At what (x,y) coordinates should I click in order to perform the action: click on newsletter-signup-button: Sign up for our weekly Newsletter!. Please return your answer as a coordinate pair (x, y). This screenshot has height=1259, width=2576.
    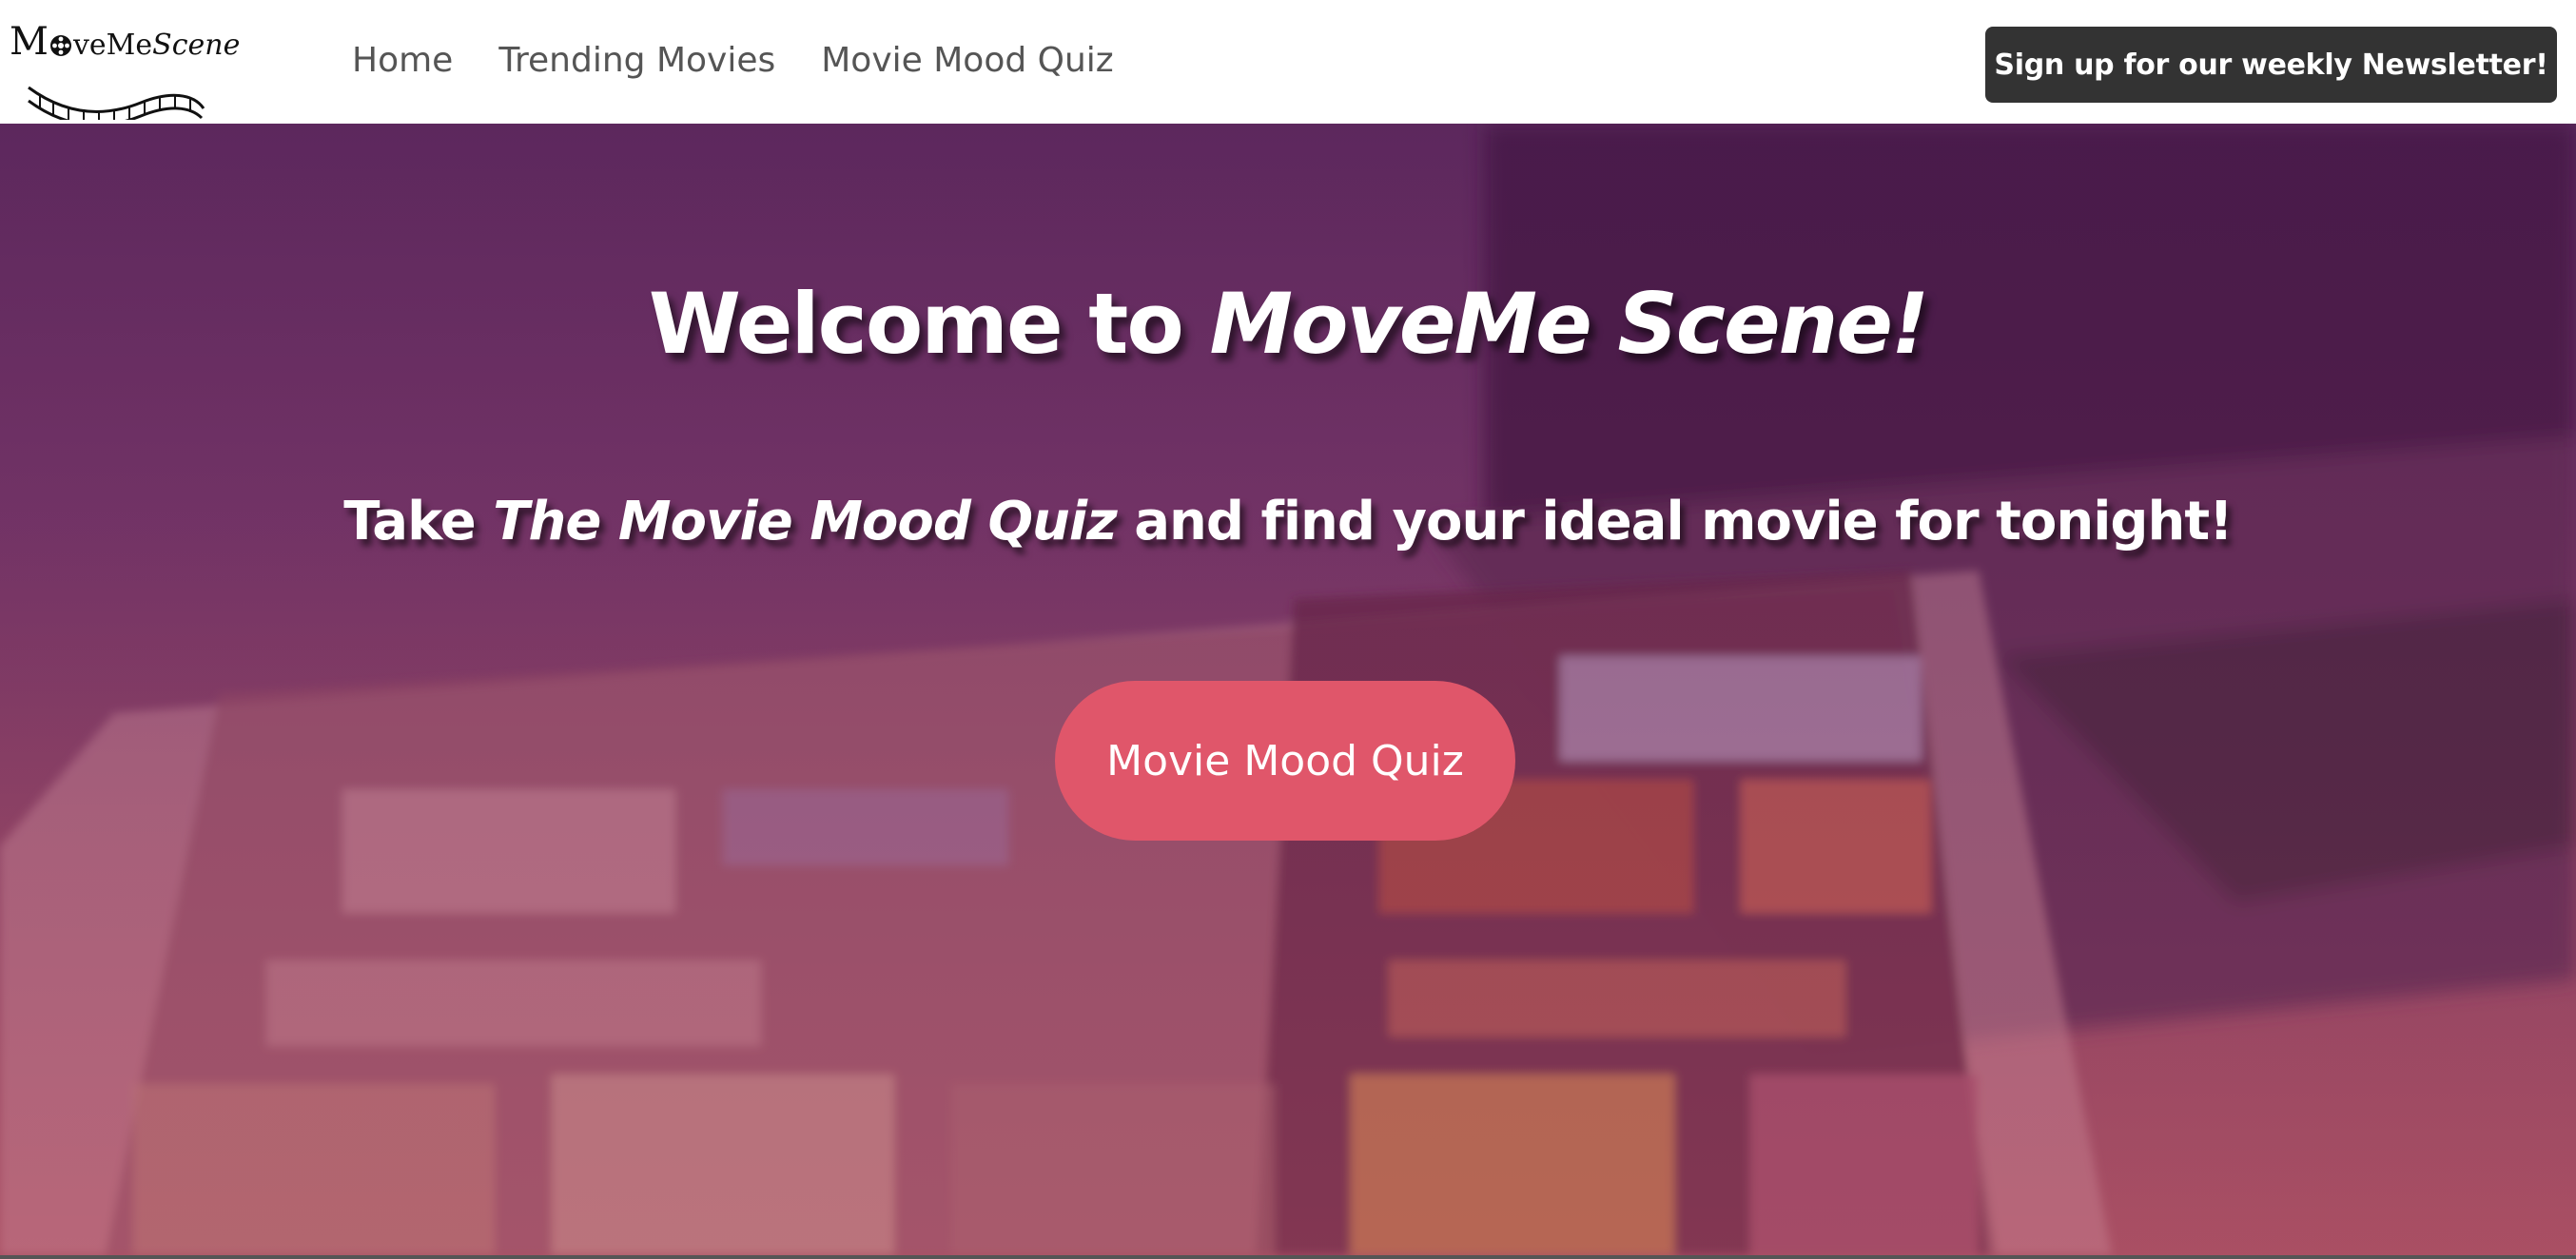
    Looking at the image, I should click on (2271, 65).